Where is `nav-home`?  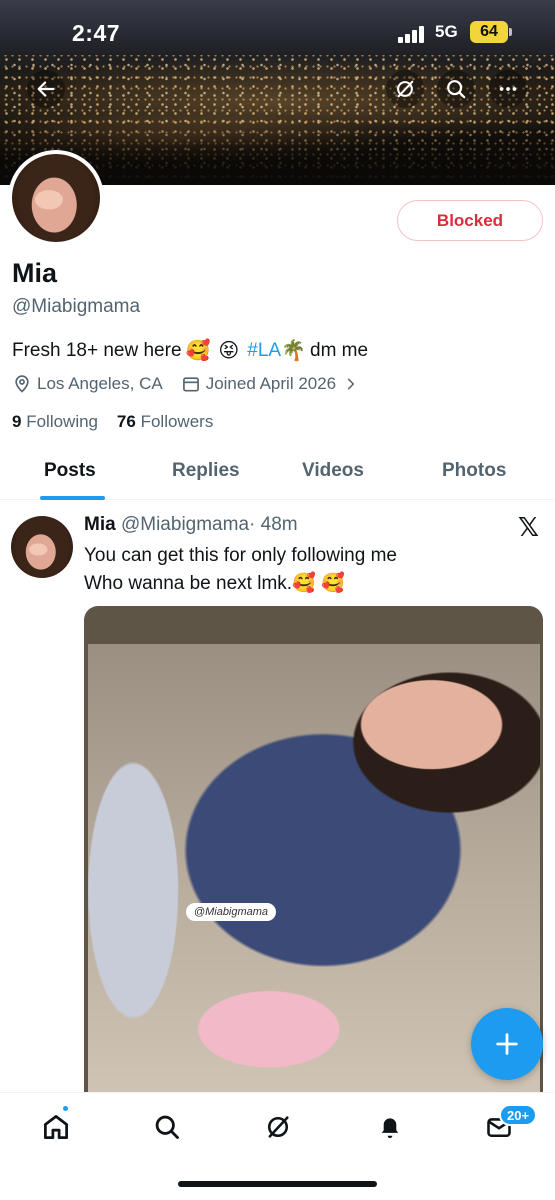
nav-home is located at coordinates (56, 1127).